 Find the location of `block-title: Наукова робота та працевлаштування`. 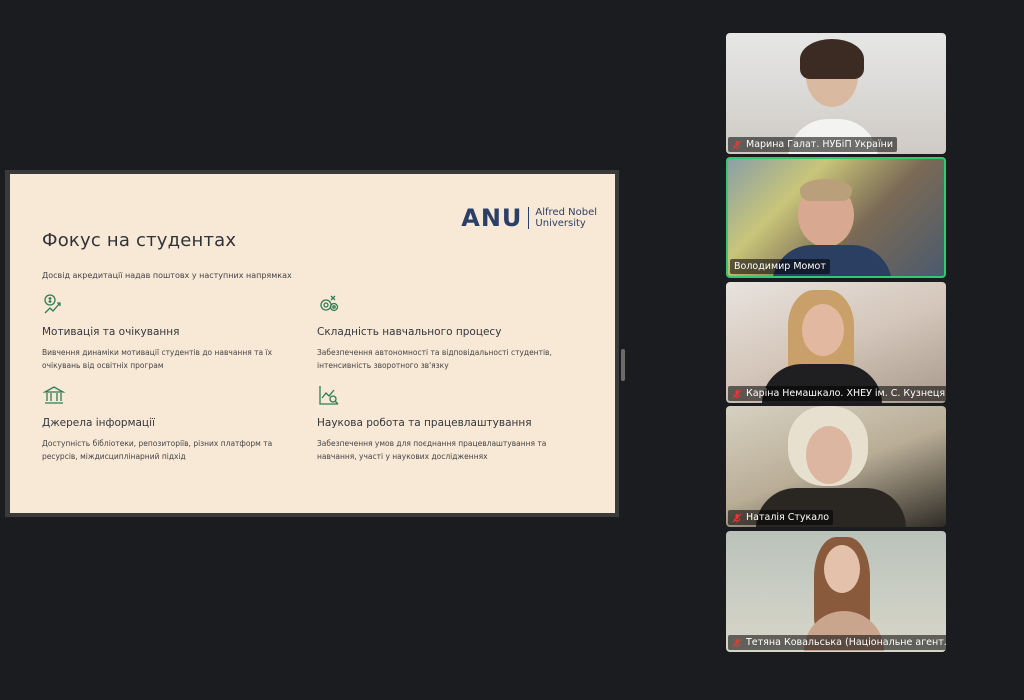

block-title: Наукова робота та працевлаштування is located at coordinates (424, 423).